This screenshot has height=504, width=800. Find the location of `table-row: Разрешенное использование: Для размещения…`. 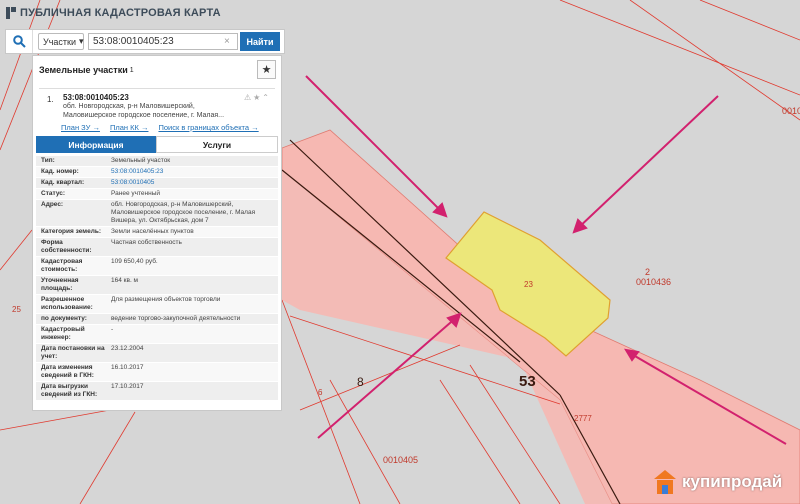

table-row: Разрешенное использование: Для размещения… is located at coordinates (157, 304).